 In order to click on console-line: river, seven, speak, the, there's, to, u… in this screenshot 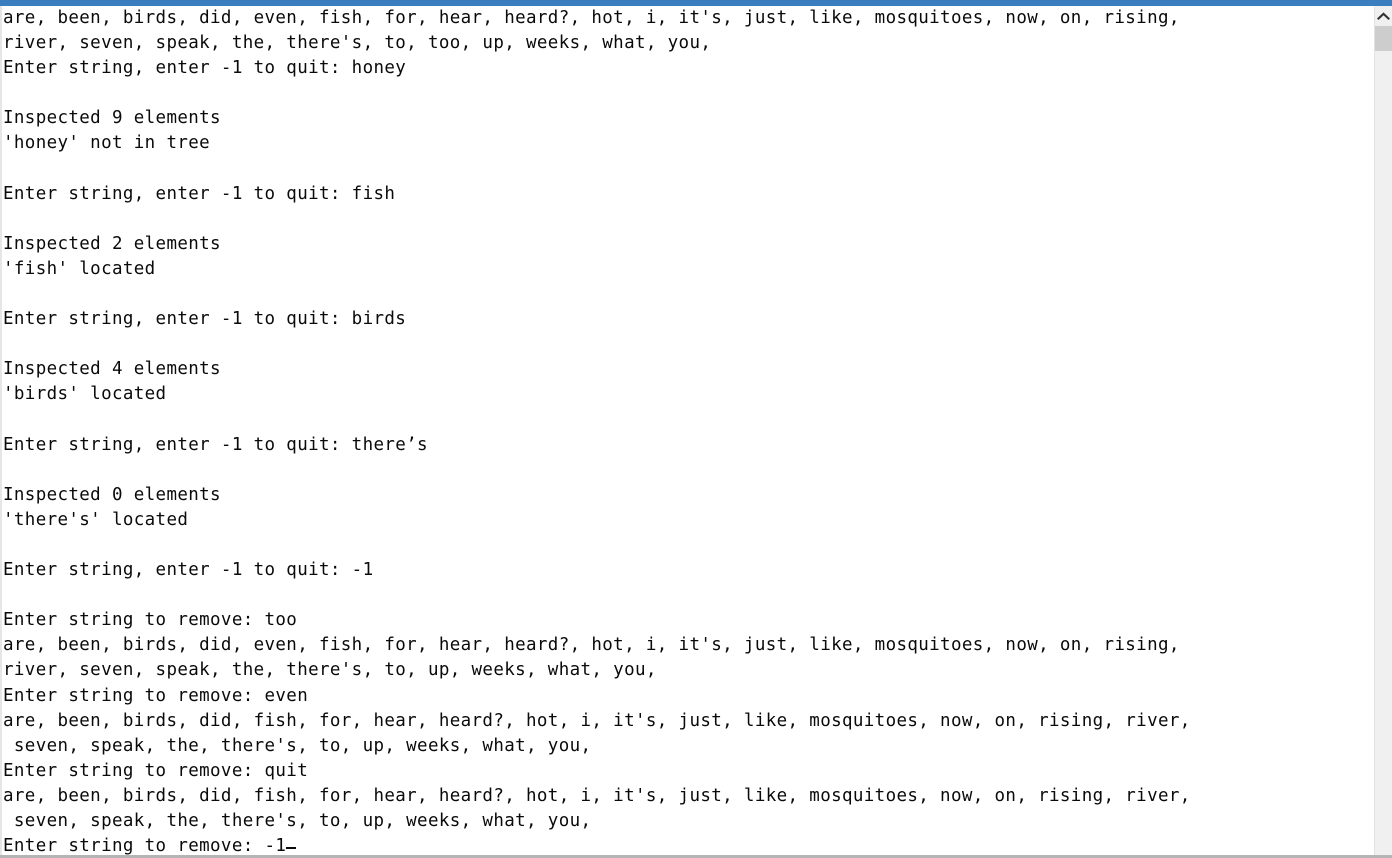, I will do `click(330, 670)`.